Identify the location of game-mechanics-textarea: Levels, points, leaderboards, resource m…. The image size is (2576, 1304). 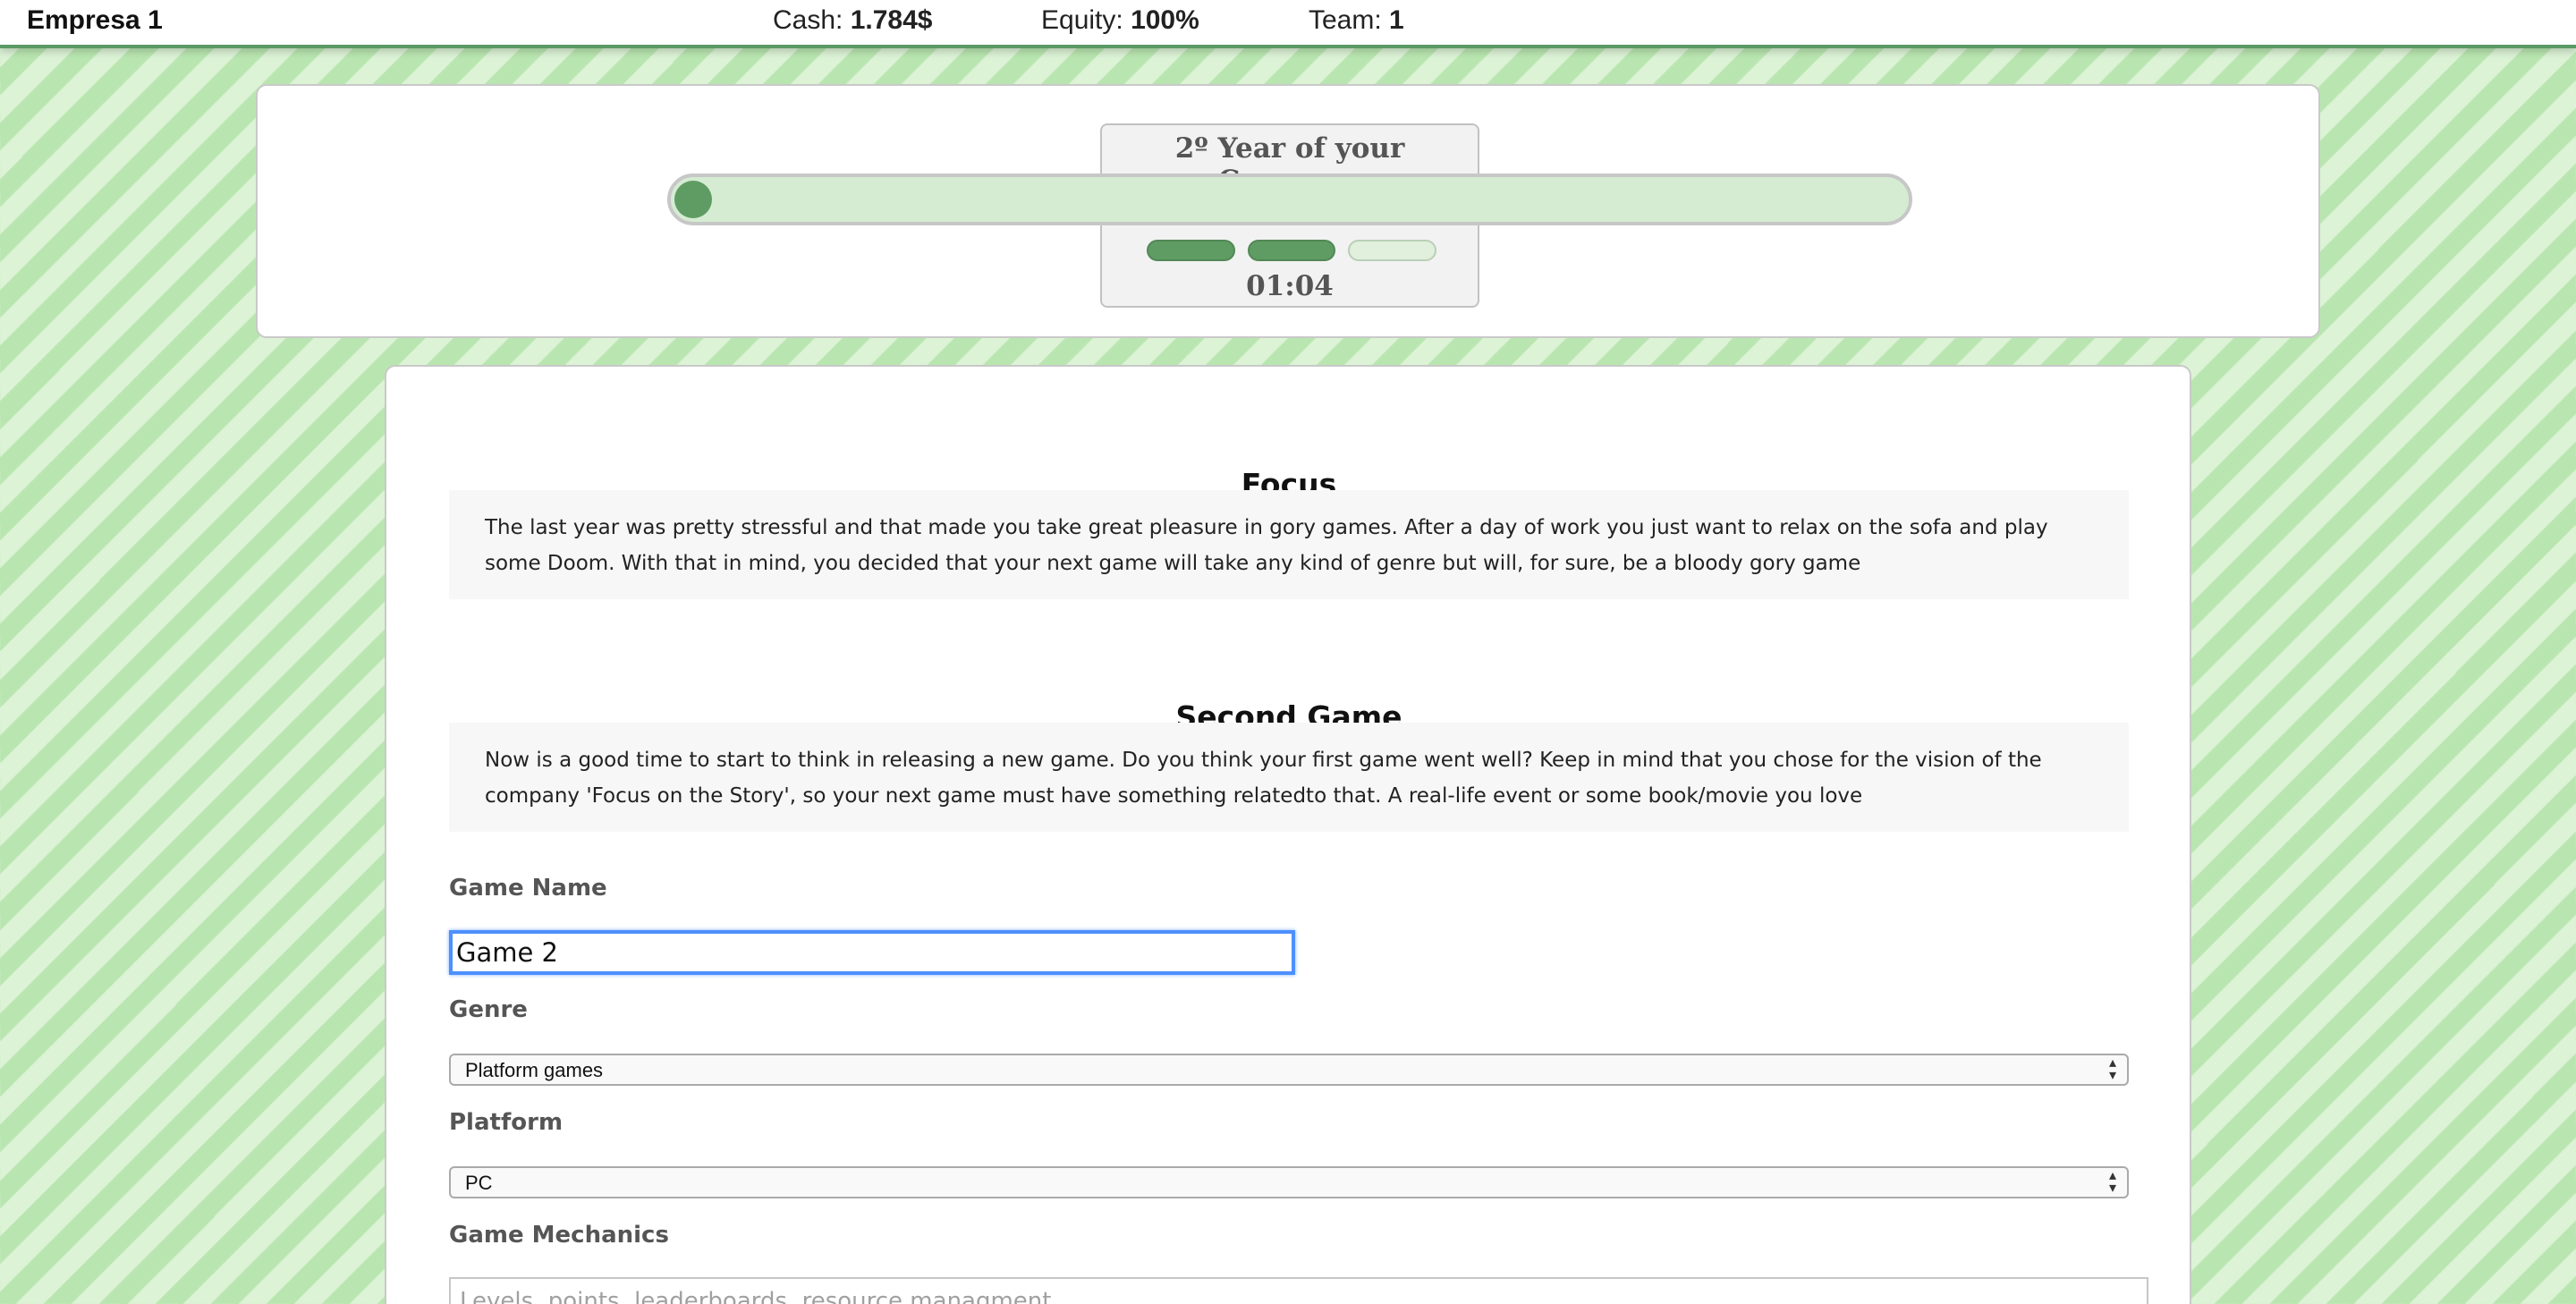
(1298, 1291).